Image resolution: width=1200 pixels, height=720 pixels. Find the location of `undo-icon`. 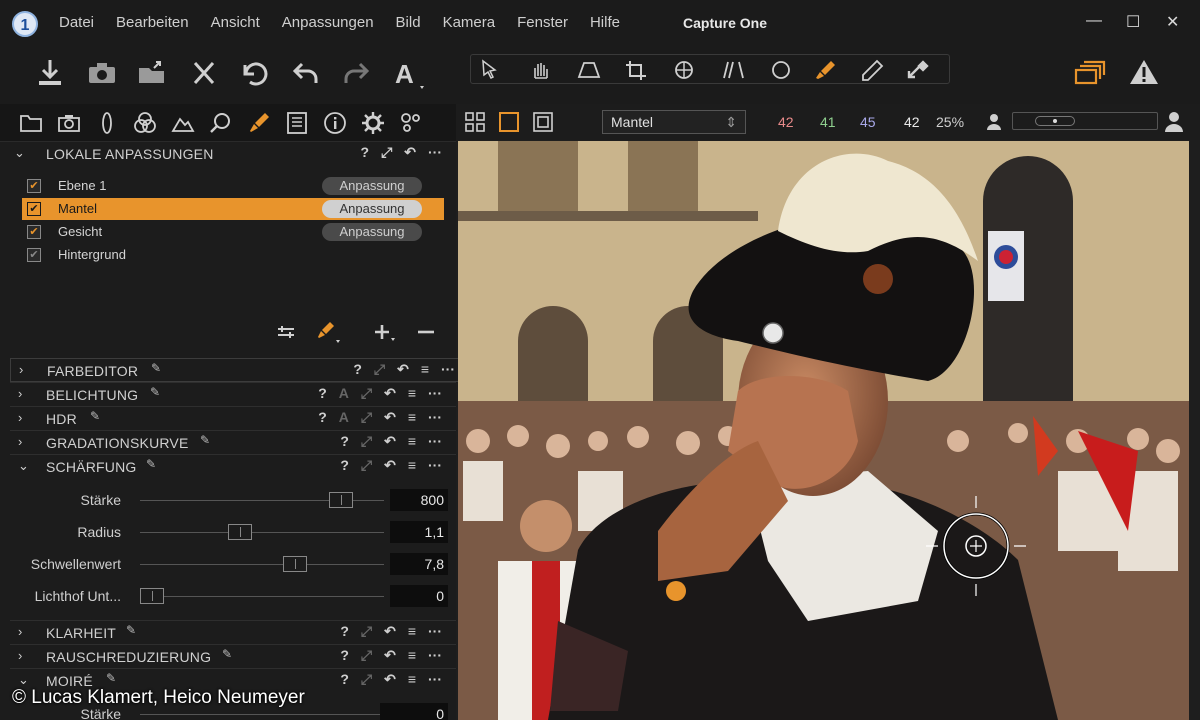

undo-icon is located at coordinates (306, 73).